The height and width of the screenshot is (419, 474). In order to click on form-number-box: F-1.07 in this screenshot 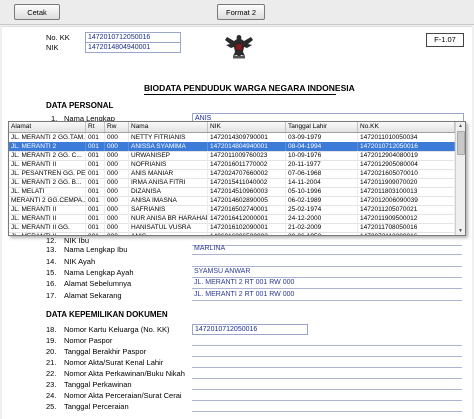, I will do `click(445, 40)`.